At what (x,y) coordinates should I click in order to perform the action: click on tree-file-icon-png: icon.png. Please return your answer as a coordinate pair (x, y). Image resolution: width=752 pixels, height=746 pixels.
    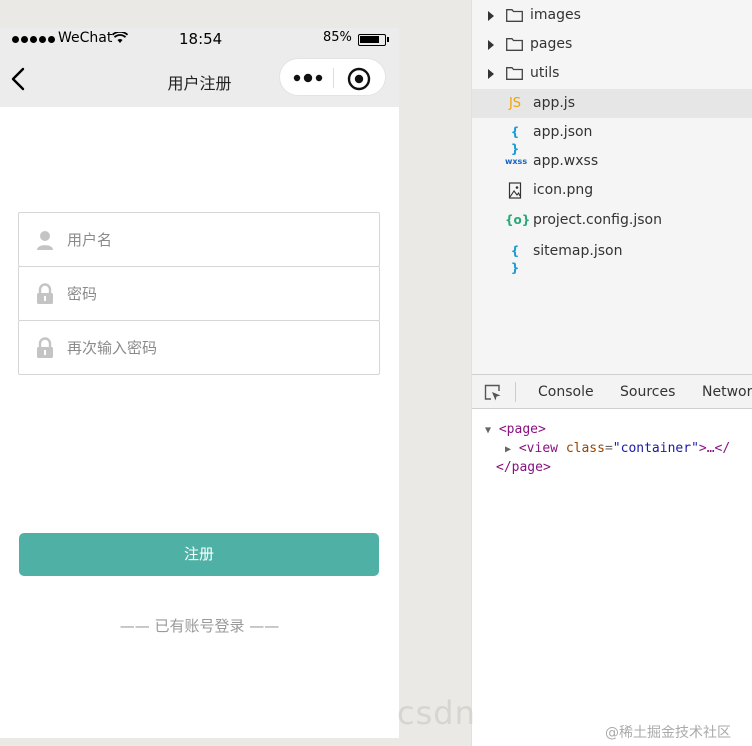
    Looking at the image, I should click on (612, 190).